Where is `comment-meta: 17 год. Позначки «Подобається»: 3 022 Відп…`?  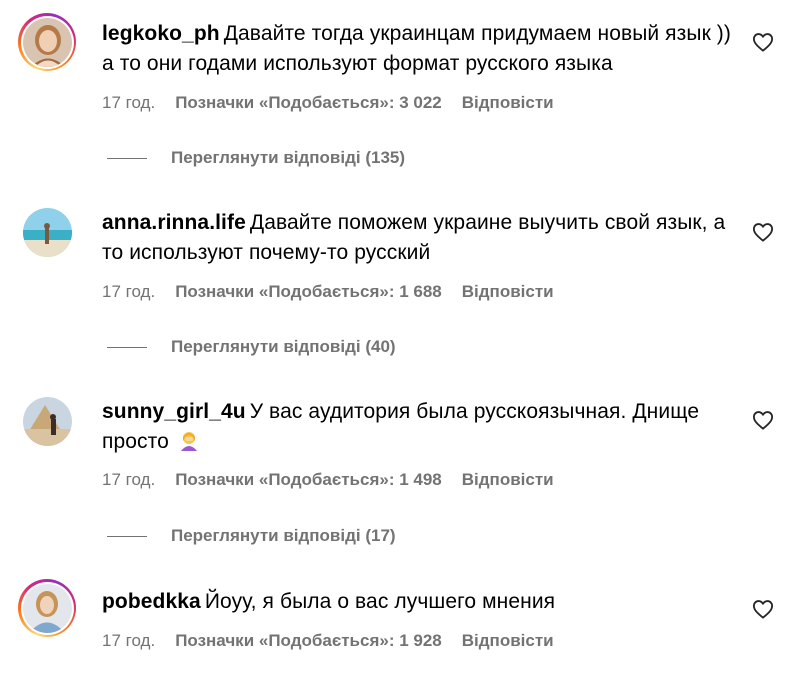
comment-meta: 17 год. Позначки «Подобається»: 3 022 Відп… is located at coordinates (328, 103).